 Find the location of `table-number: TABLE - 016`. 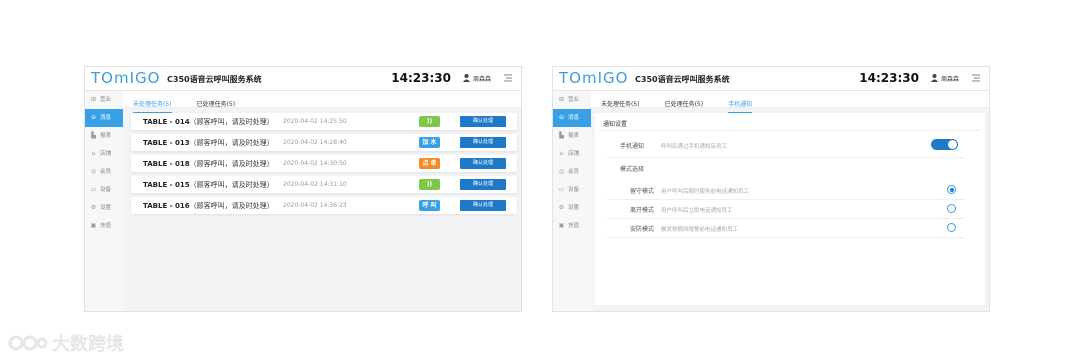

table-number: TABLE - 016 is located at coordinates (166, 206).